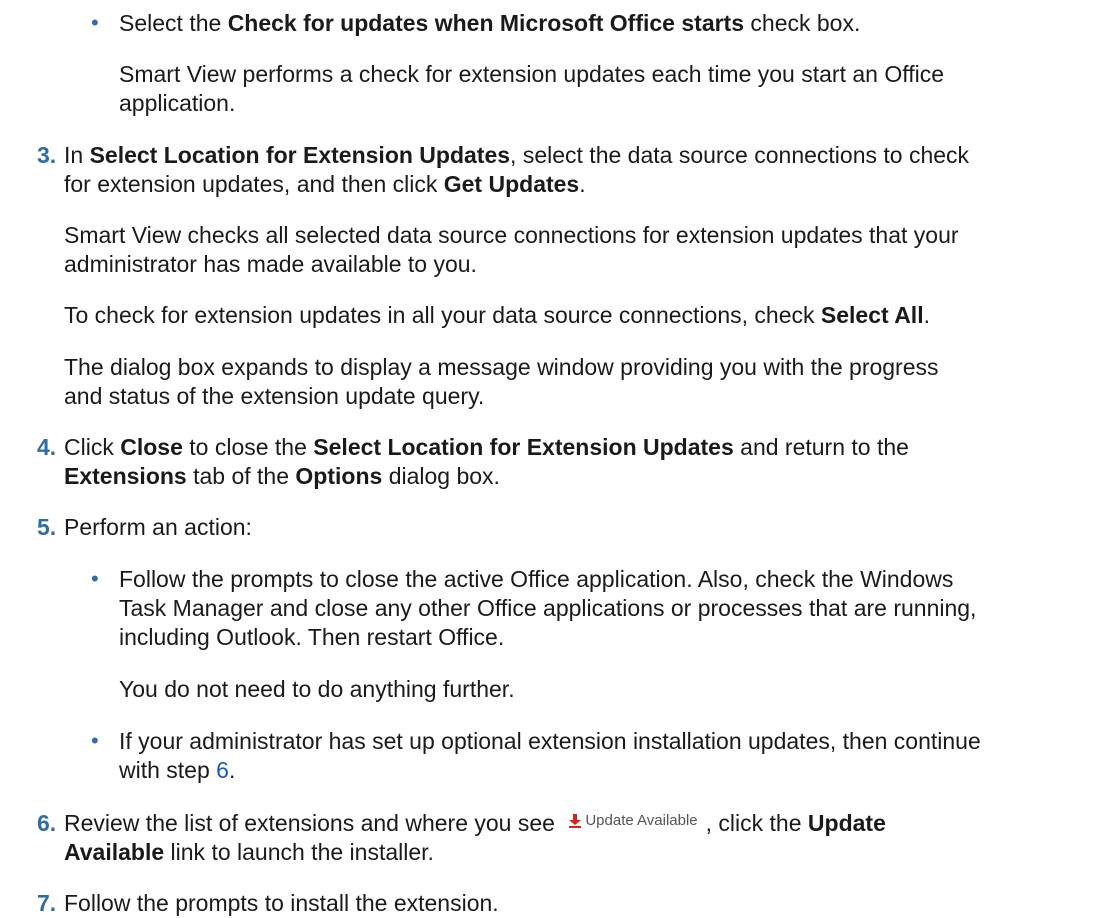 This screenshot has width=1111, height=918. What do you see at coordinates (47, 823) in the screenshot?
I see `step-6-number: 6.` at bounding box center [47, 823].